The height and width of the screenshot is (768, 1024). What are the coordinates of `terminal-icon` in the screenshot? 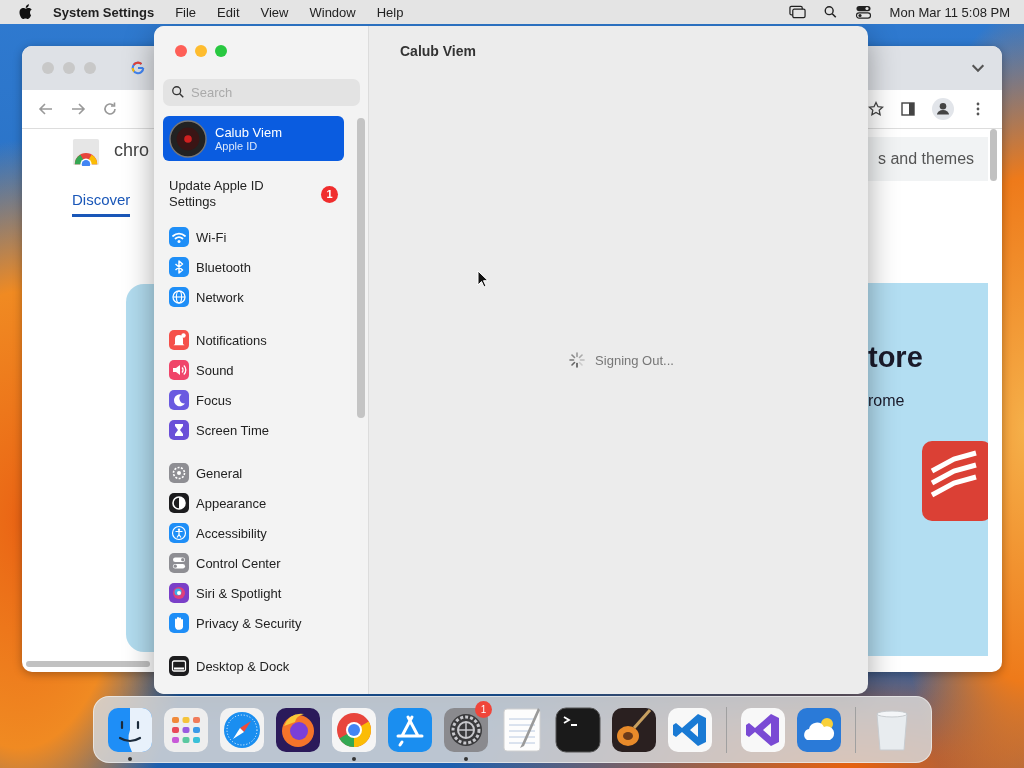 It's located at (578, 729).